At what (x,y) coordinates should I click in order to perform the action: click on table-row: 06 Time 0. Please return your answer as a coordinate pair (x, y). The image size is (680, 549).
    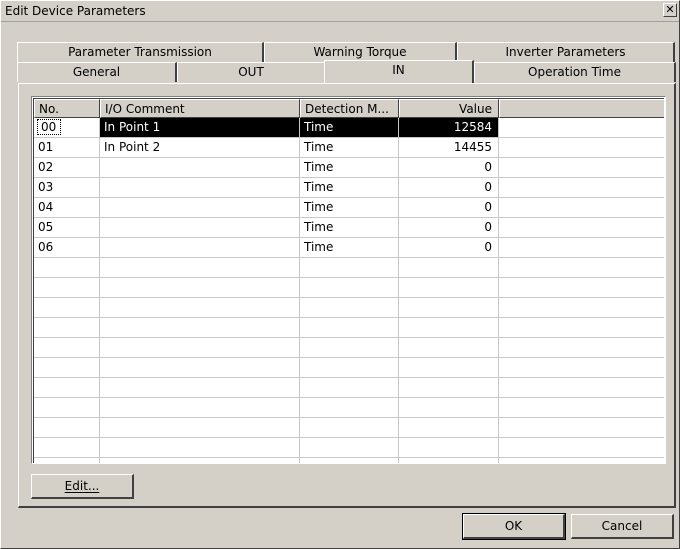
    Looking at the image, I should click on (349, 248).